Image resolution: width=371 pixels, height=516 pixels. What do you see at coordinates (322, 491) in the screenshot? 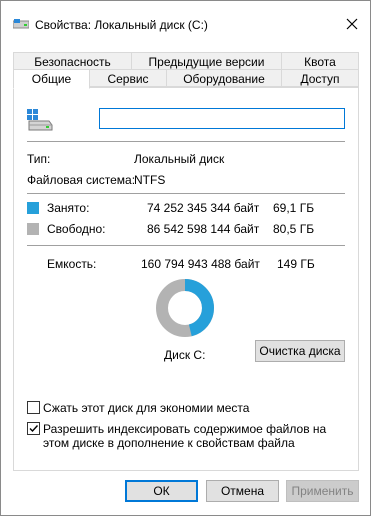
I see `apply-button: Применить` at bounding box center [322, 491].